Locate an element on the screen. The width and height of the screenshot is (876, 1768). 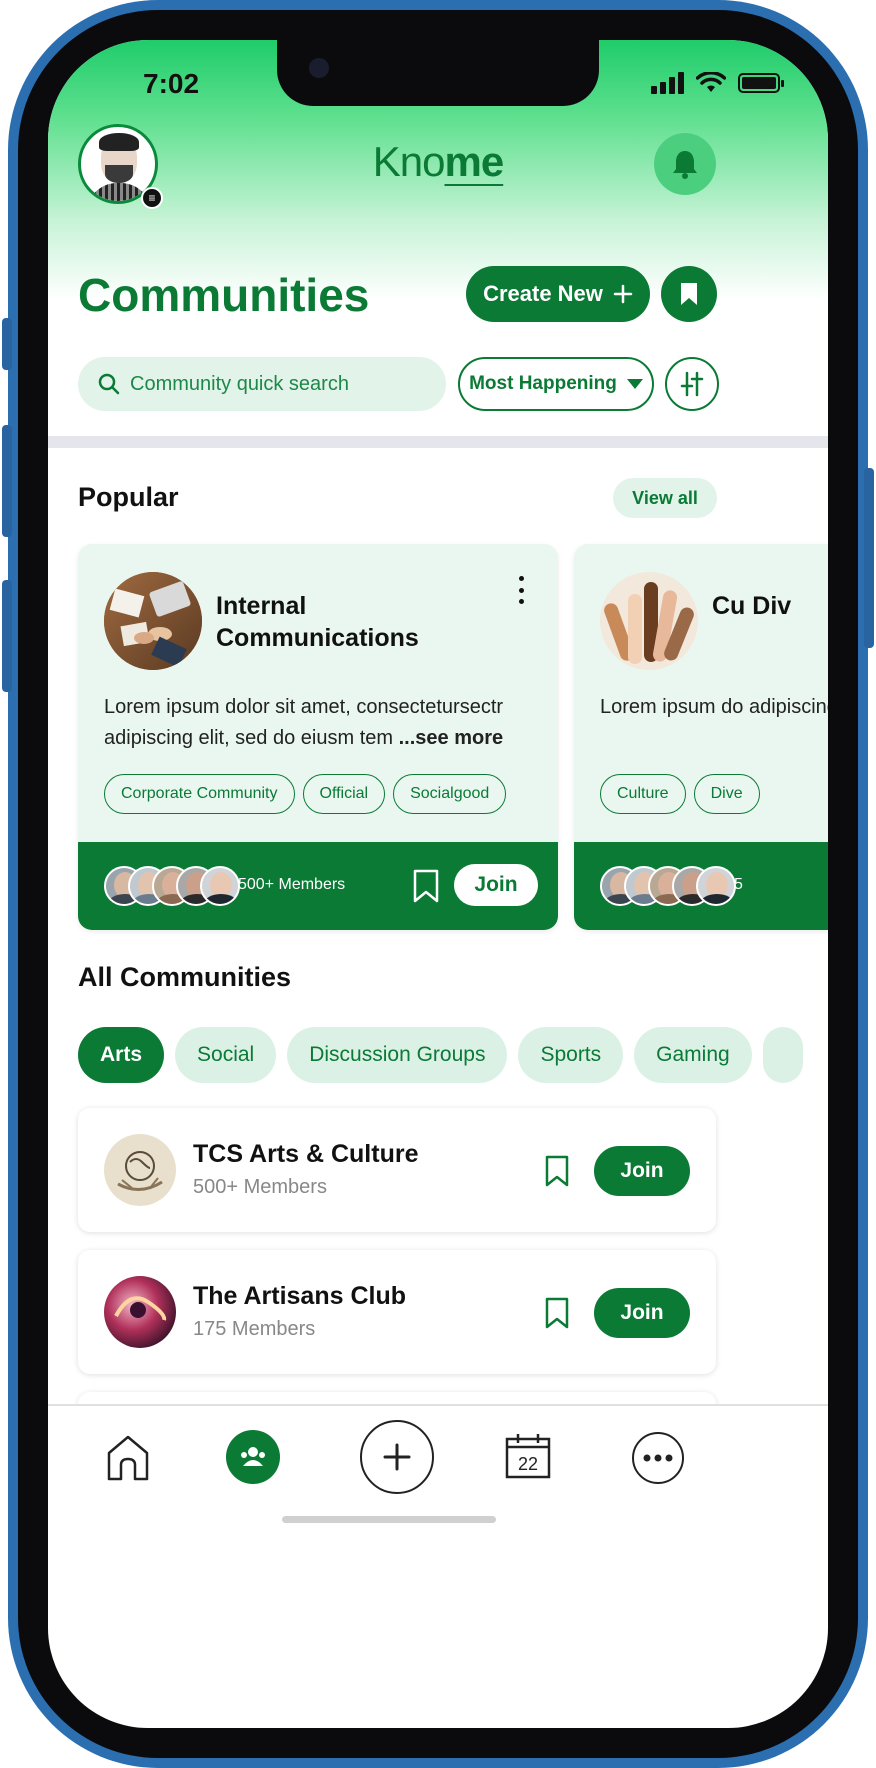
add-icon is located at coordinates (397, 1457).